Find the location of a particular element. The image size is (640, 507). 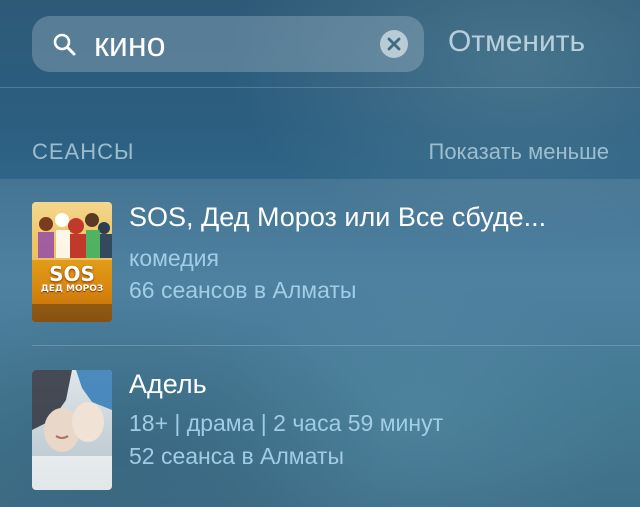

cancel-button: Отменить is located at coordinates (516, 42).